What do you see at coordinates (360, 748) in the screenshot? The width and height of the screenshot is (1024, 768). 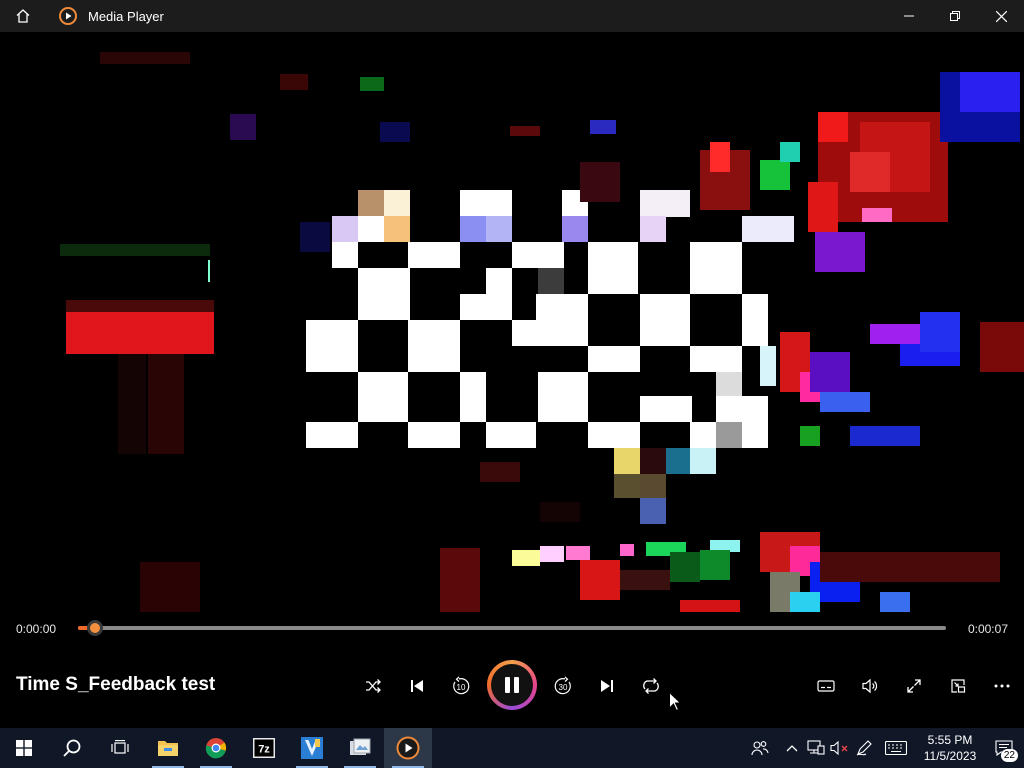 I see `taskbar-photos-app` at bounding box center [360, 748].